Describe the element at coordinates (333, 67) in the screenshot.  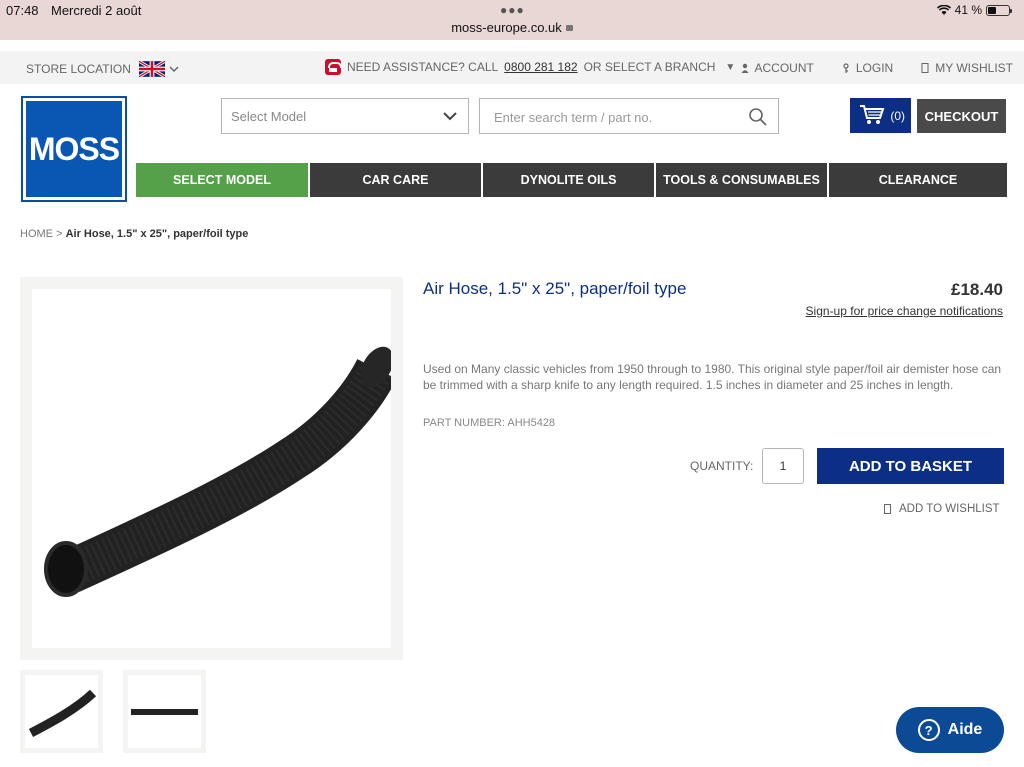
I see `phone-icon` at that location.